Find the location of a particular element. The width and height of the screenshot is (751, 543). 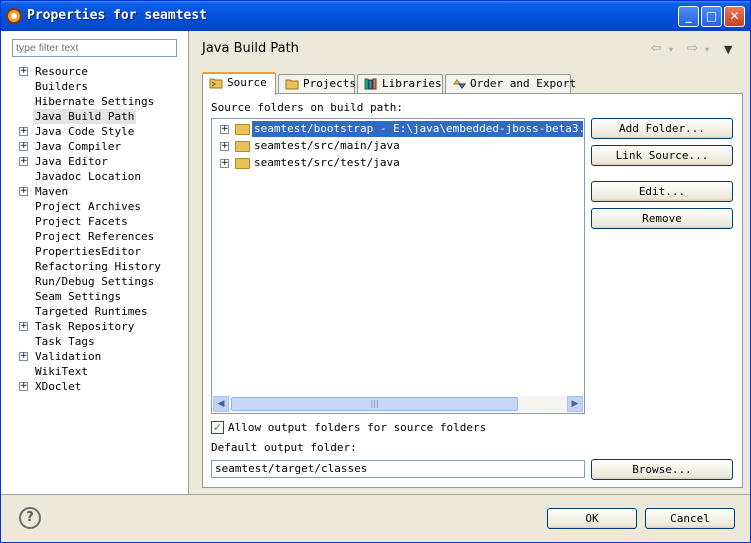

view-menu-icon: ▼ is located at coordinates (728, 49).